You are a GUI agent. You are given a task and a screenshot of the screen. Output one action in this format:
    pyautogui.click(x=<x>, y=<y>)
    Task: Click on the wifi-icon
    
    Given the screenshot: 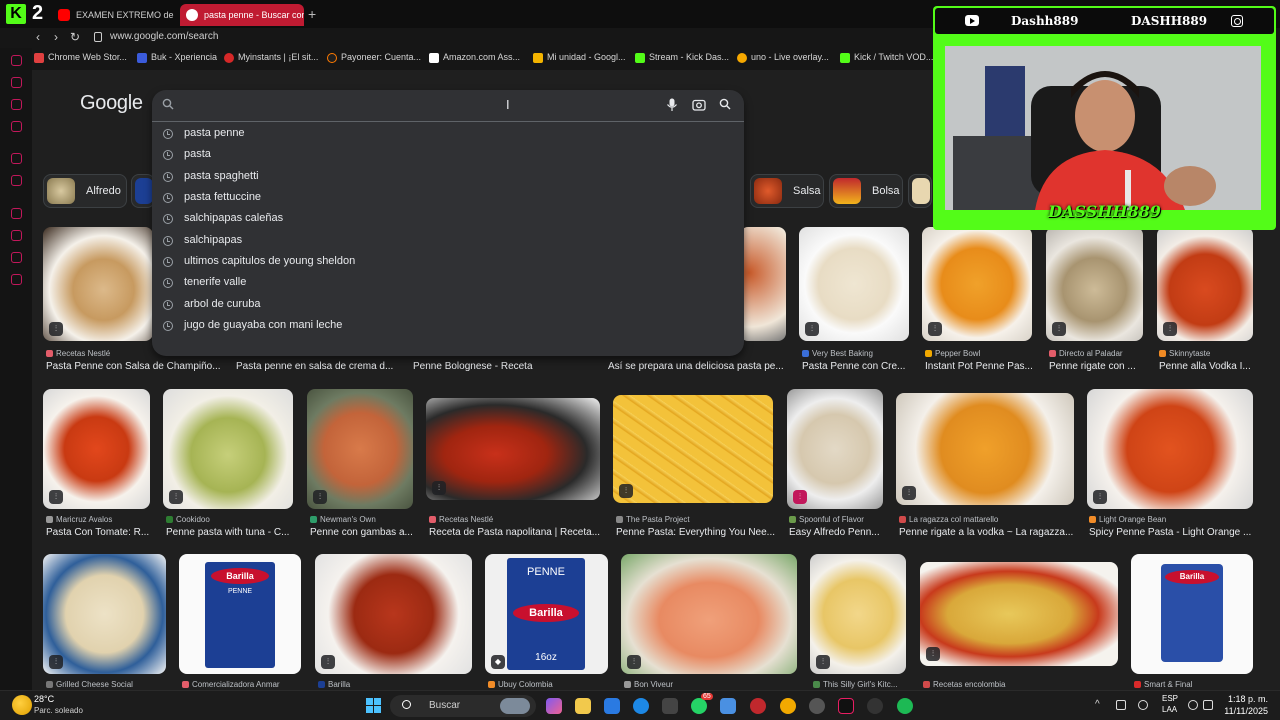 What is the action you would take?
    pyautogui.click(x=1193, y=705)
    